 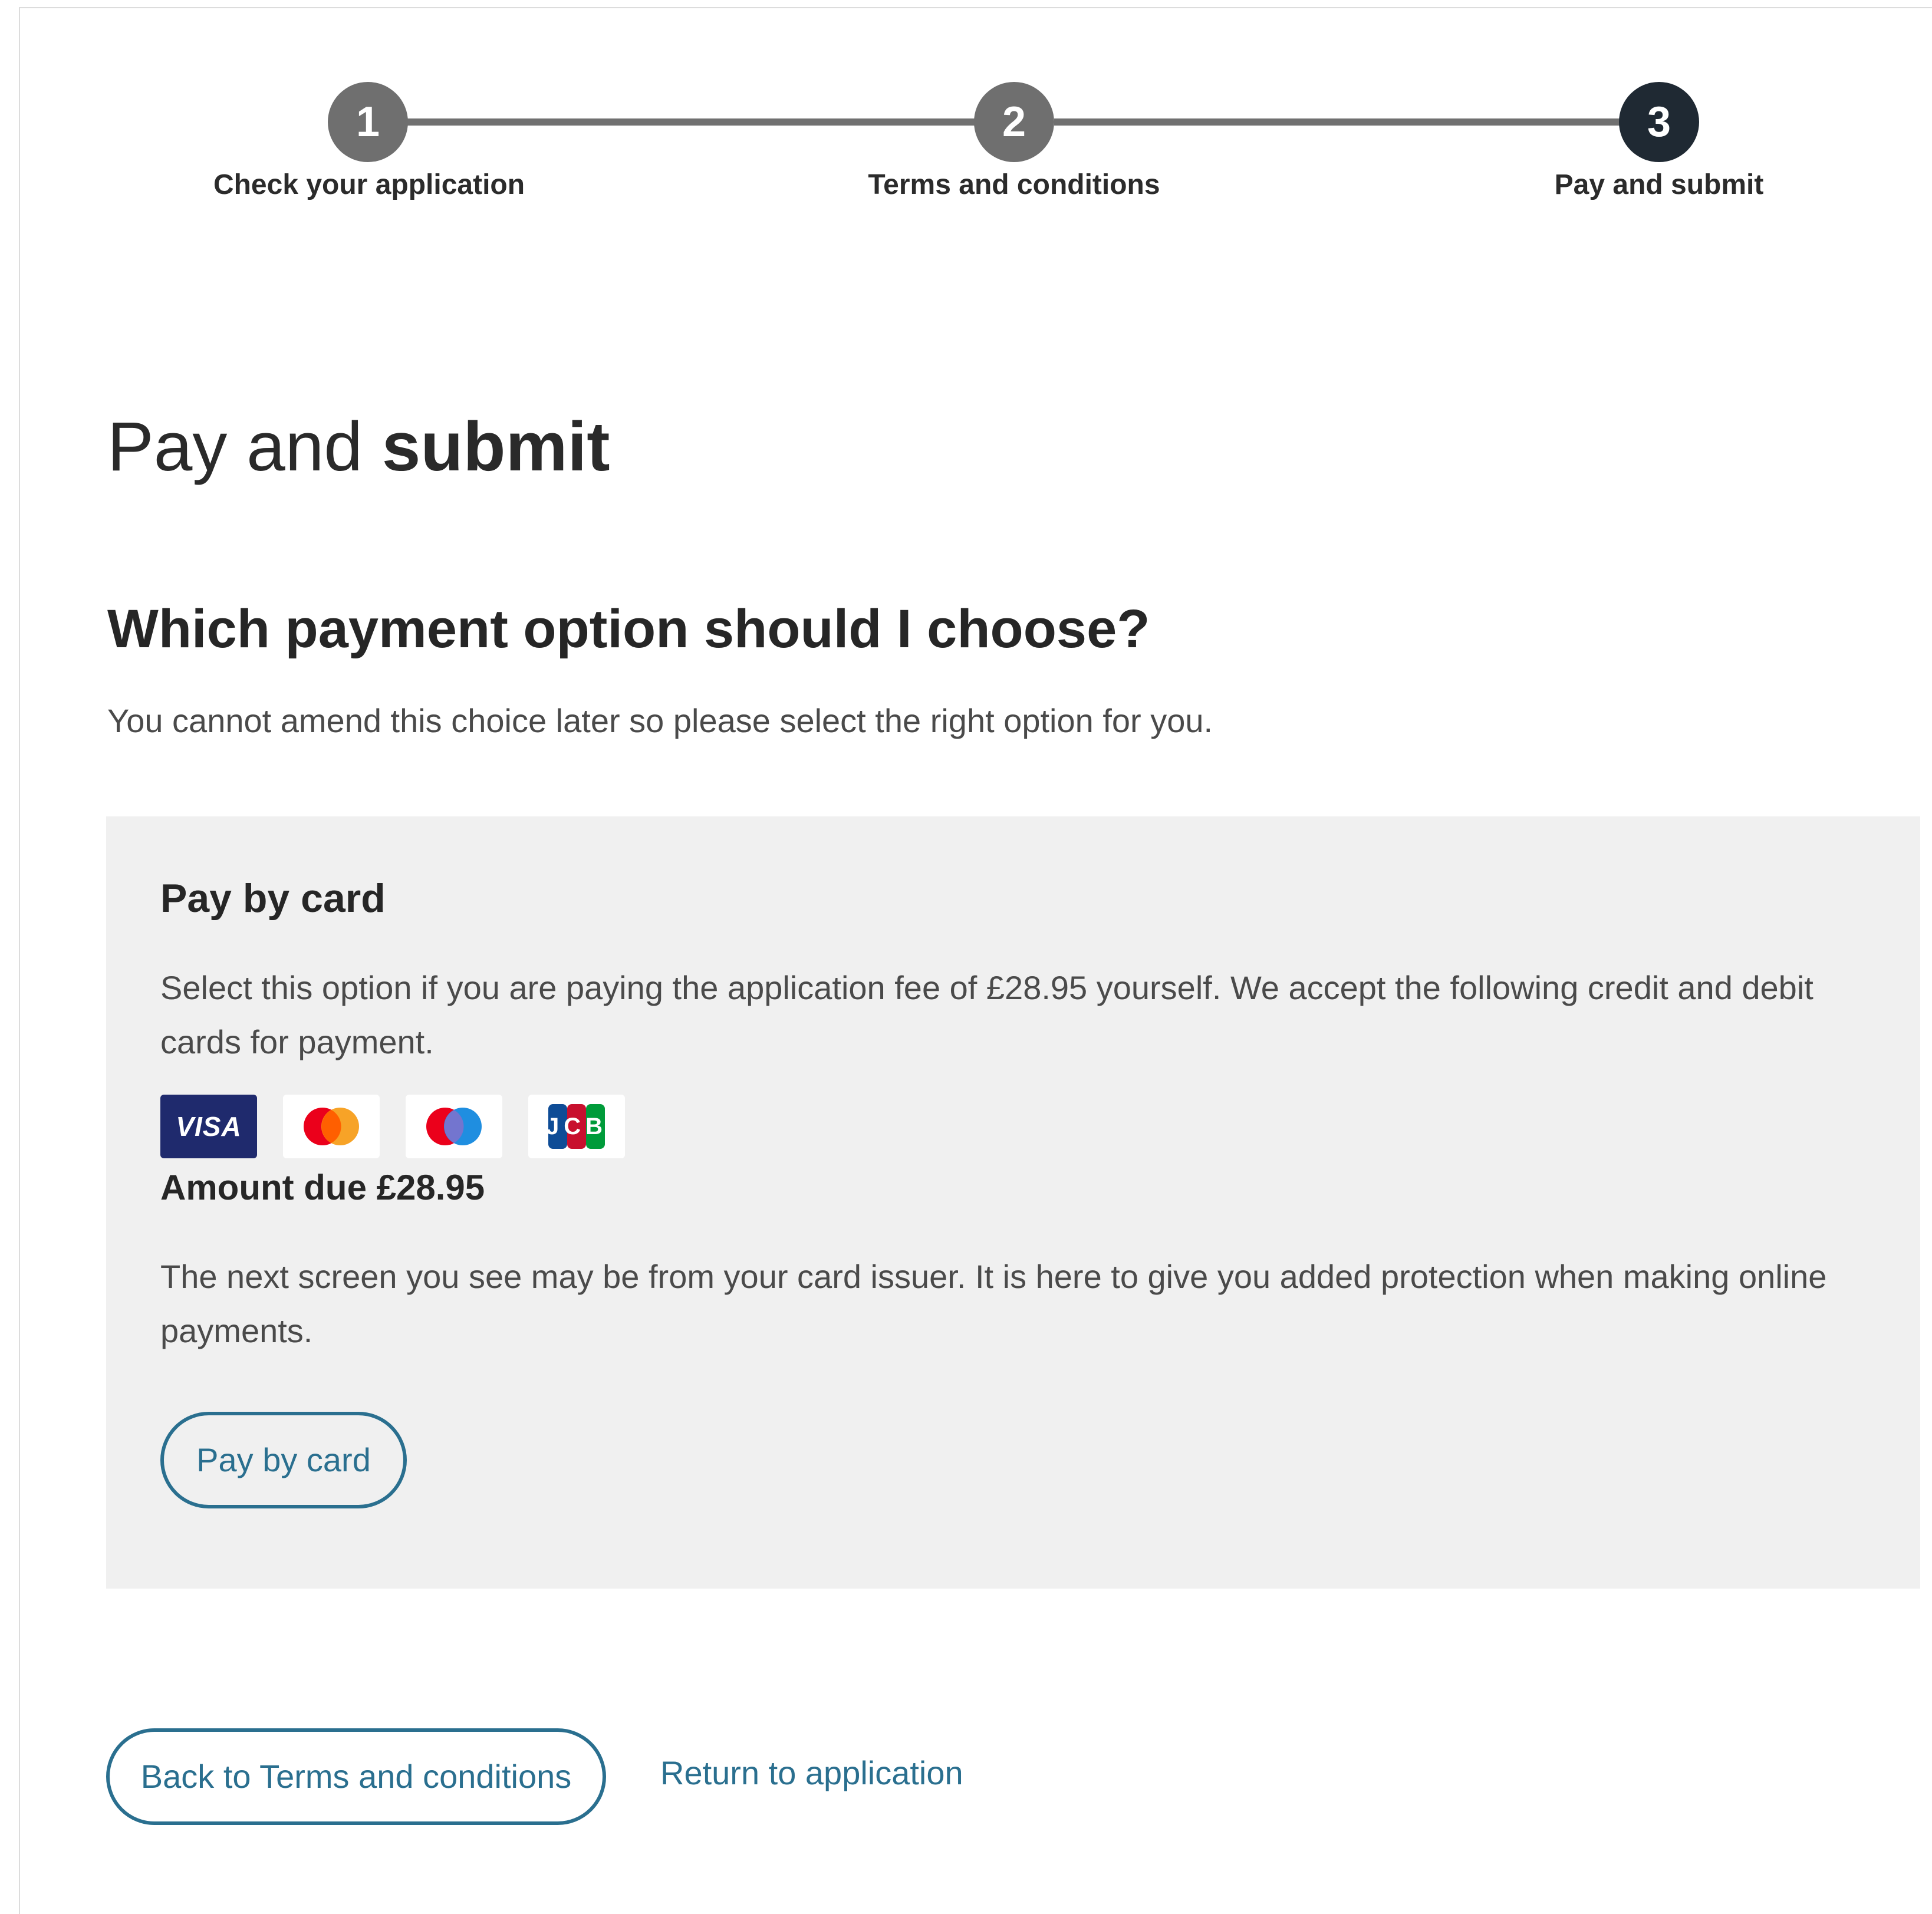 I want to click on maestro-icon, so click(x=454, y=1126).